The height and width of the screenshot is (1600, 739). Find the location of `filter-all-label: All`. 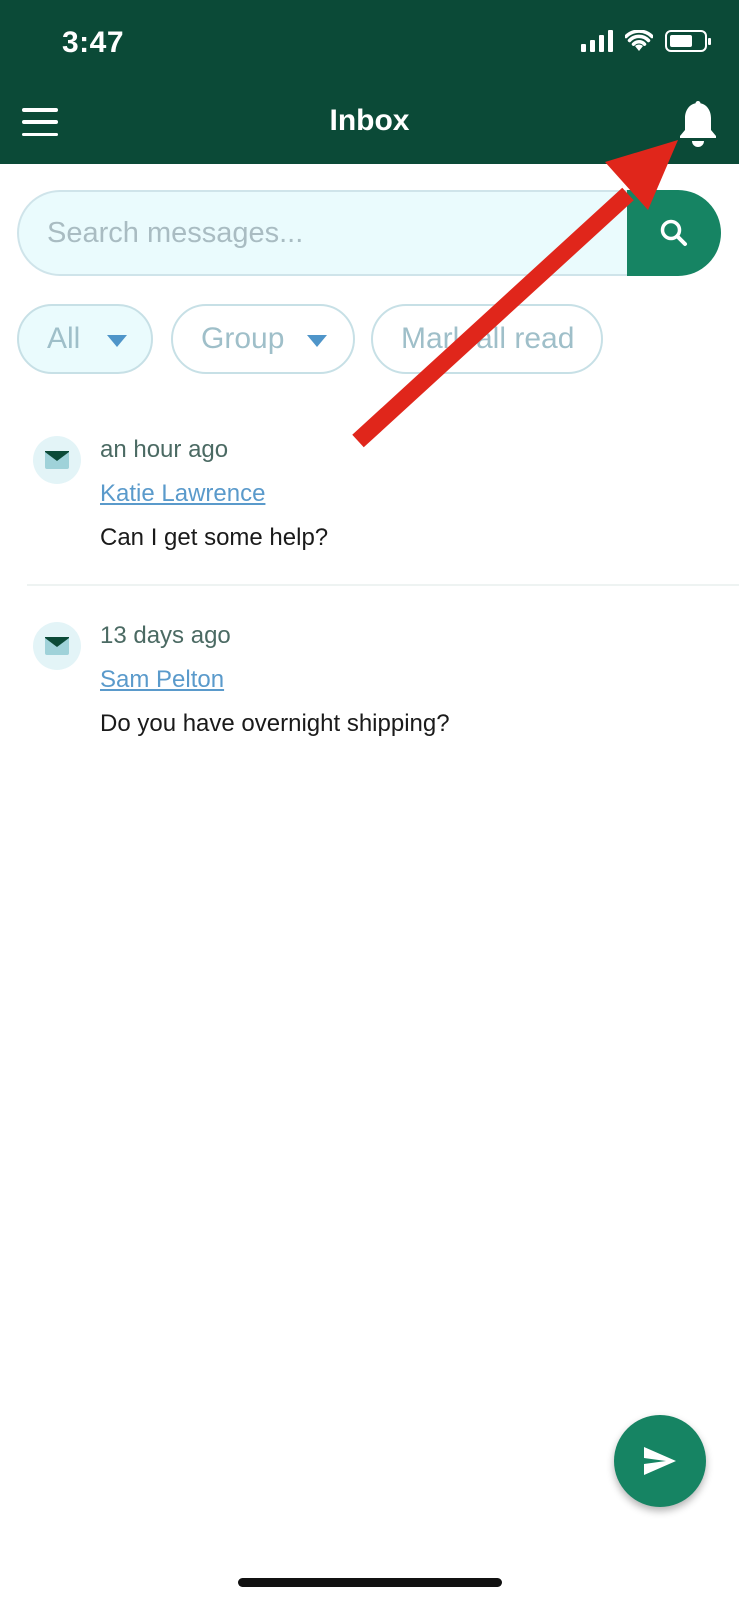

filter-all-label: All is located at coordinates (64, 338).